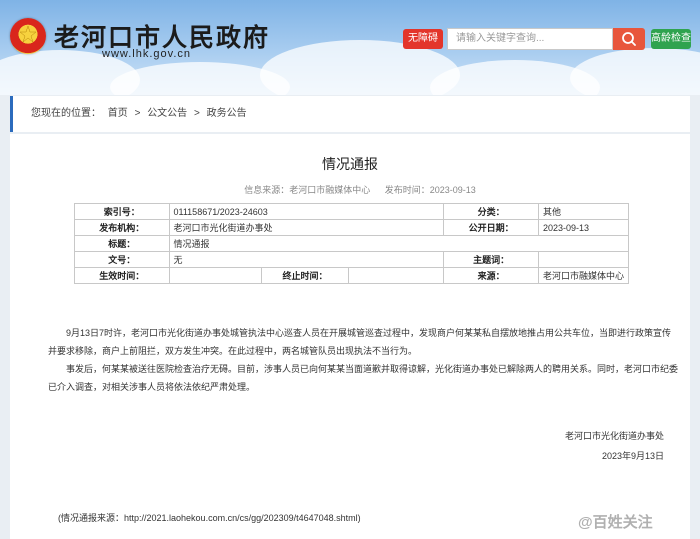 This screenshot has width=700, height=539. What do you see at coordinates (491, 211) in the screenshot?
I see `category-label: 分类：` at bounding box center [491, 211].